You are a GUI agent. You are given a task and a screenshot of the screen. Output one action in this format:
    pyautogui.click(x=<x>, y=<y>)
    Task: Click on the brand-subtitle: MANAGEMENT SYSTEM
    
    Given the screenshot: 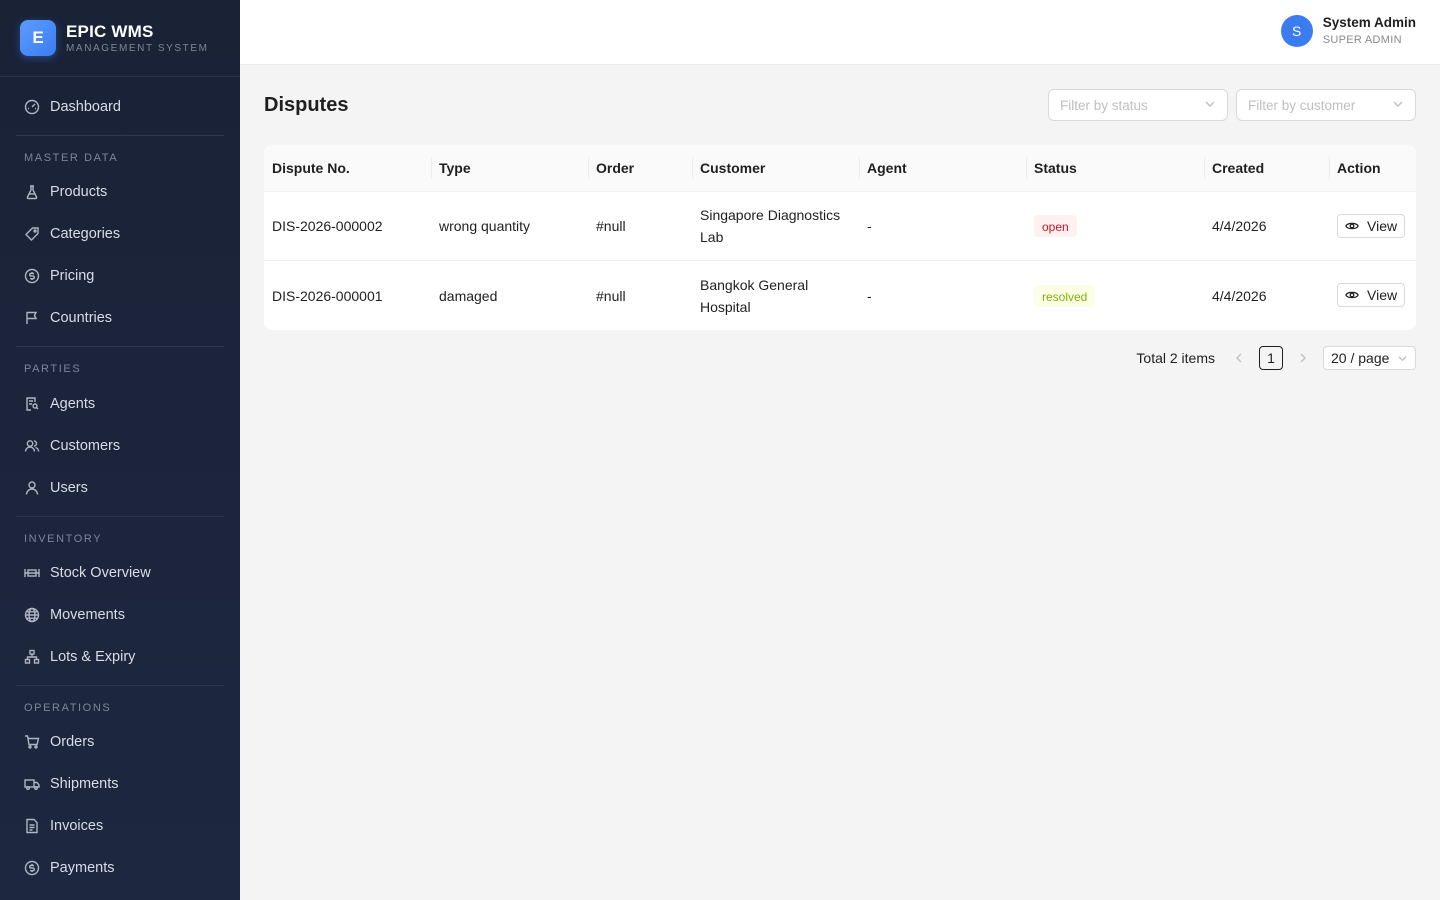 What is the action you would take?
    pyautogui.click(x=137, y=48)
    